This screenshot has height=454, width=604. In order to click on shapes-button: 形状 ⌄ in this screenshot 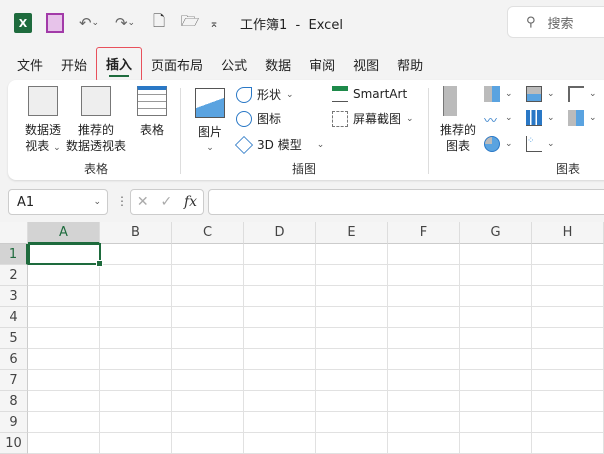, I will do `click(265, 94)`.